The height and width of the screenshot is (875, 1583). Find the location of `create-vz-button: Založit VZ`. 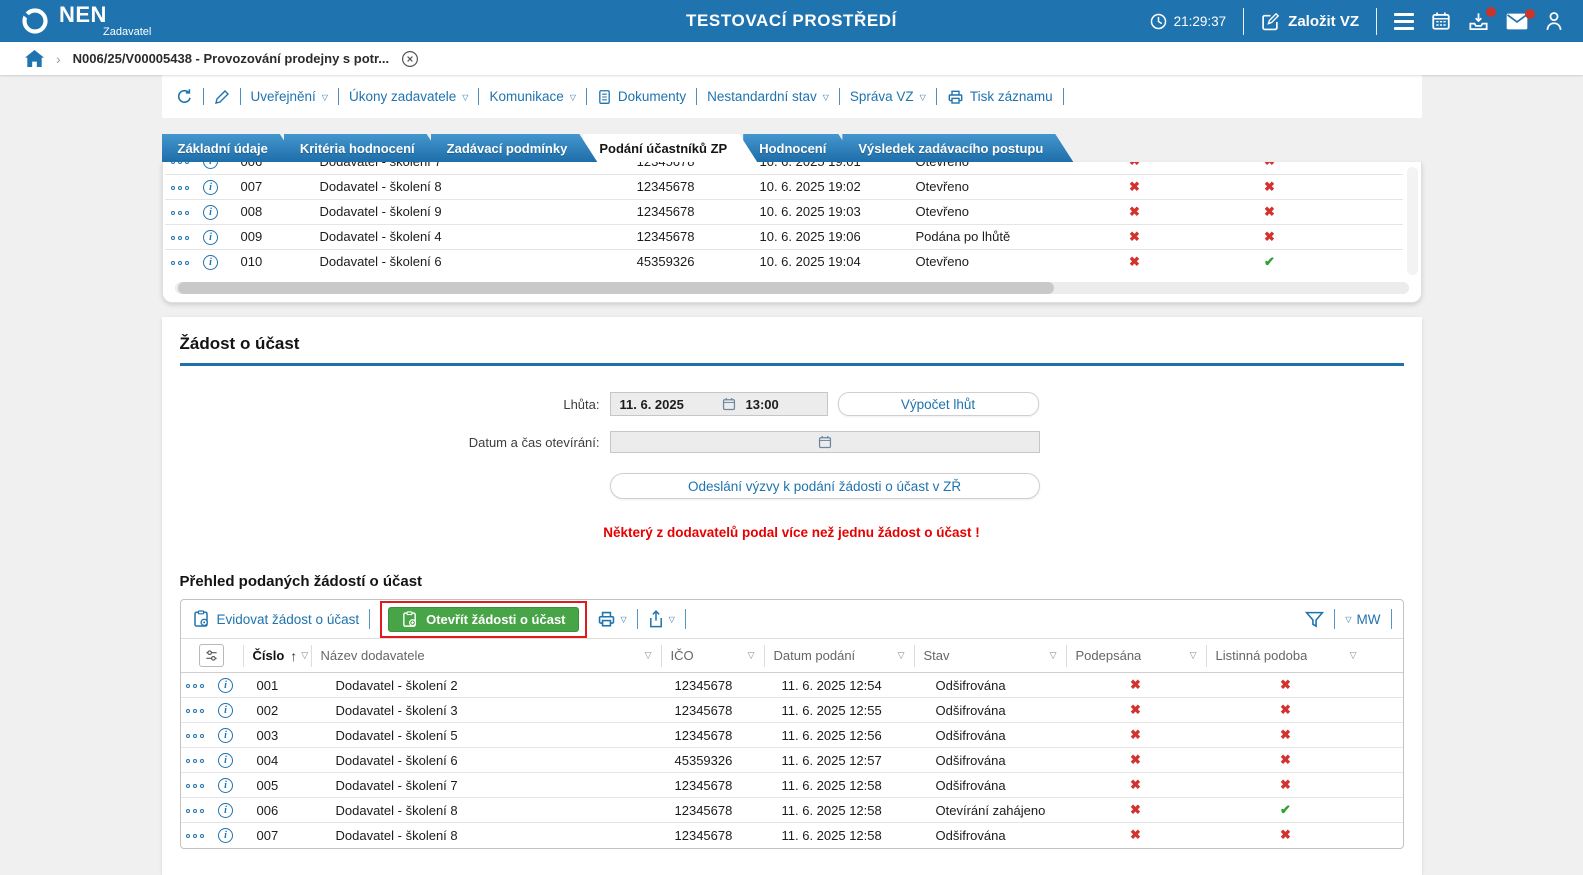

create-vz-button: Založit VZ is located at coordinates (1310, 21).